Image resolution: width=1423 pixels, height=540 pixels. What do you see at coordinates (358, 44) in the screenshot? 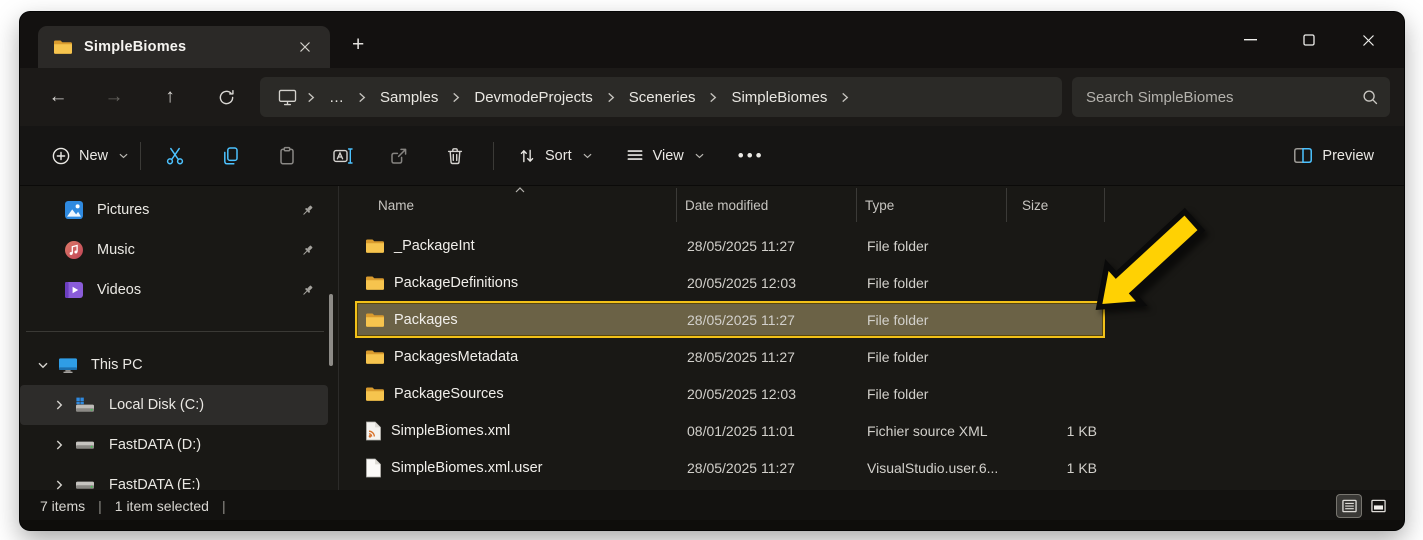
I see `new-tab-button: +` at bounding box center [358, 44].